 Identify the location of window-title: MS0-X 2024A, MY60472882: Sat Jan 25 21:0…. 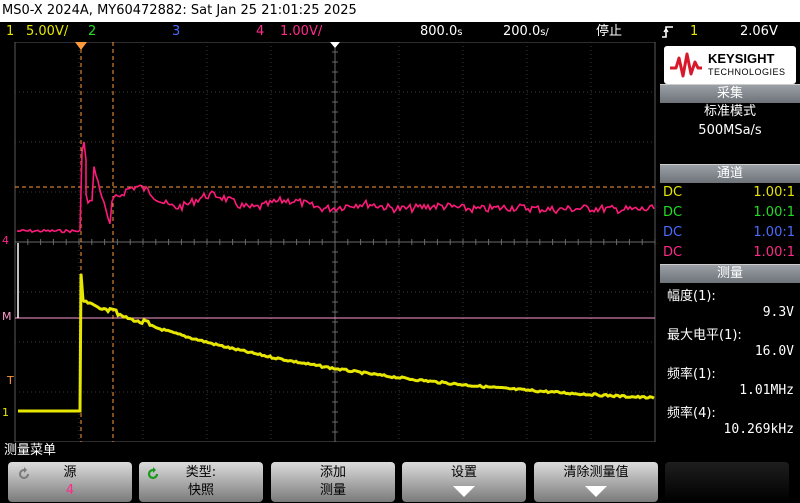
(400, 11).